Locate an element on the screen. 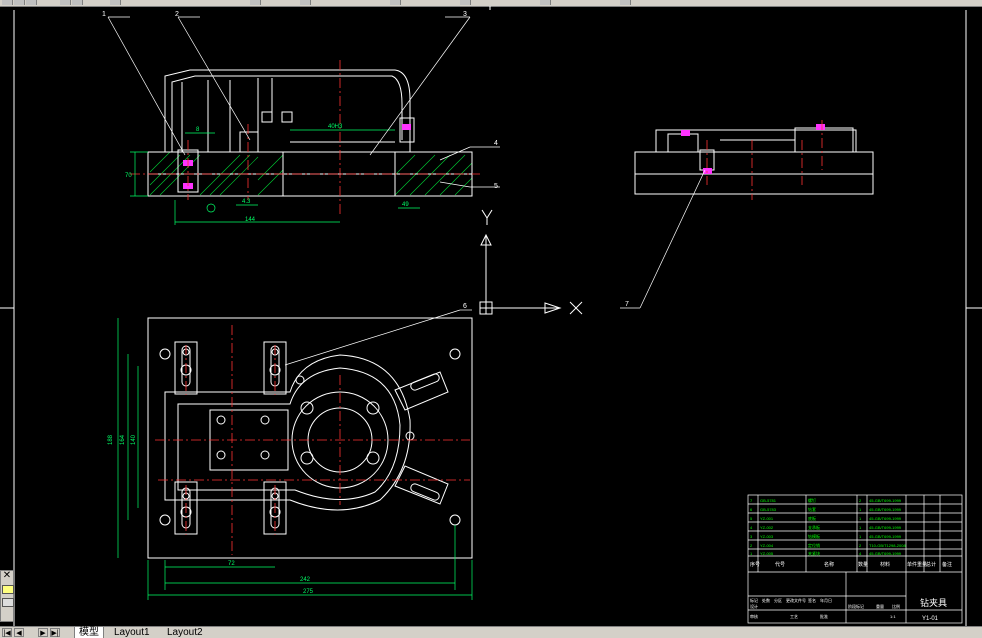  title-row-seq: 1 is located at coordinates (751, 553).